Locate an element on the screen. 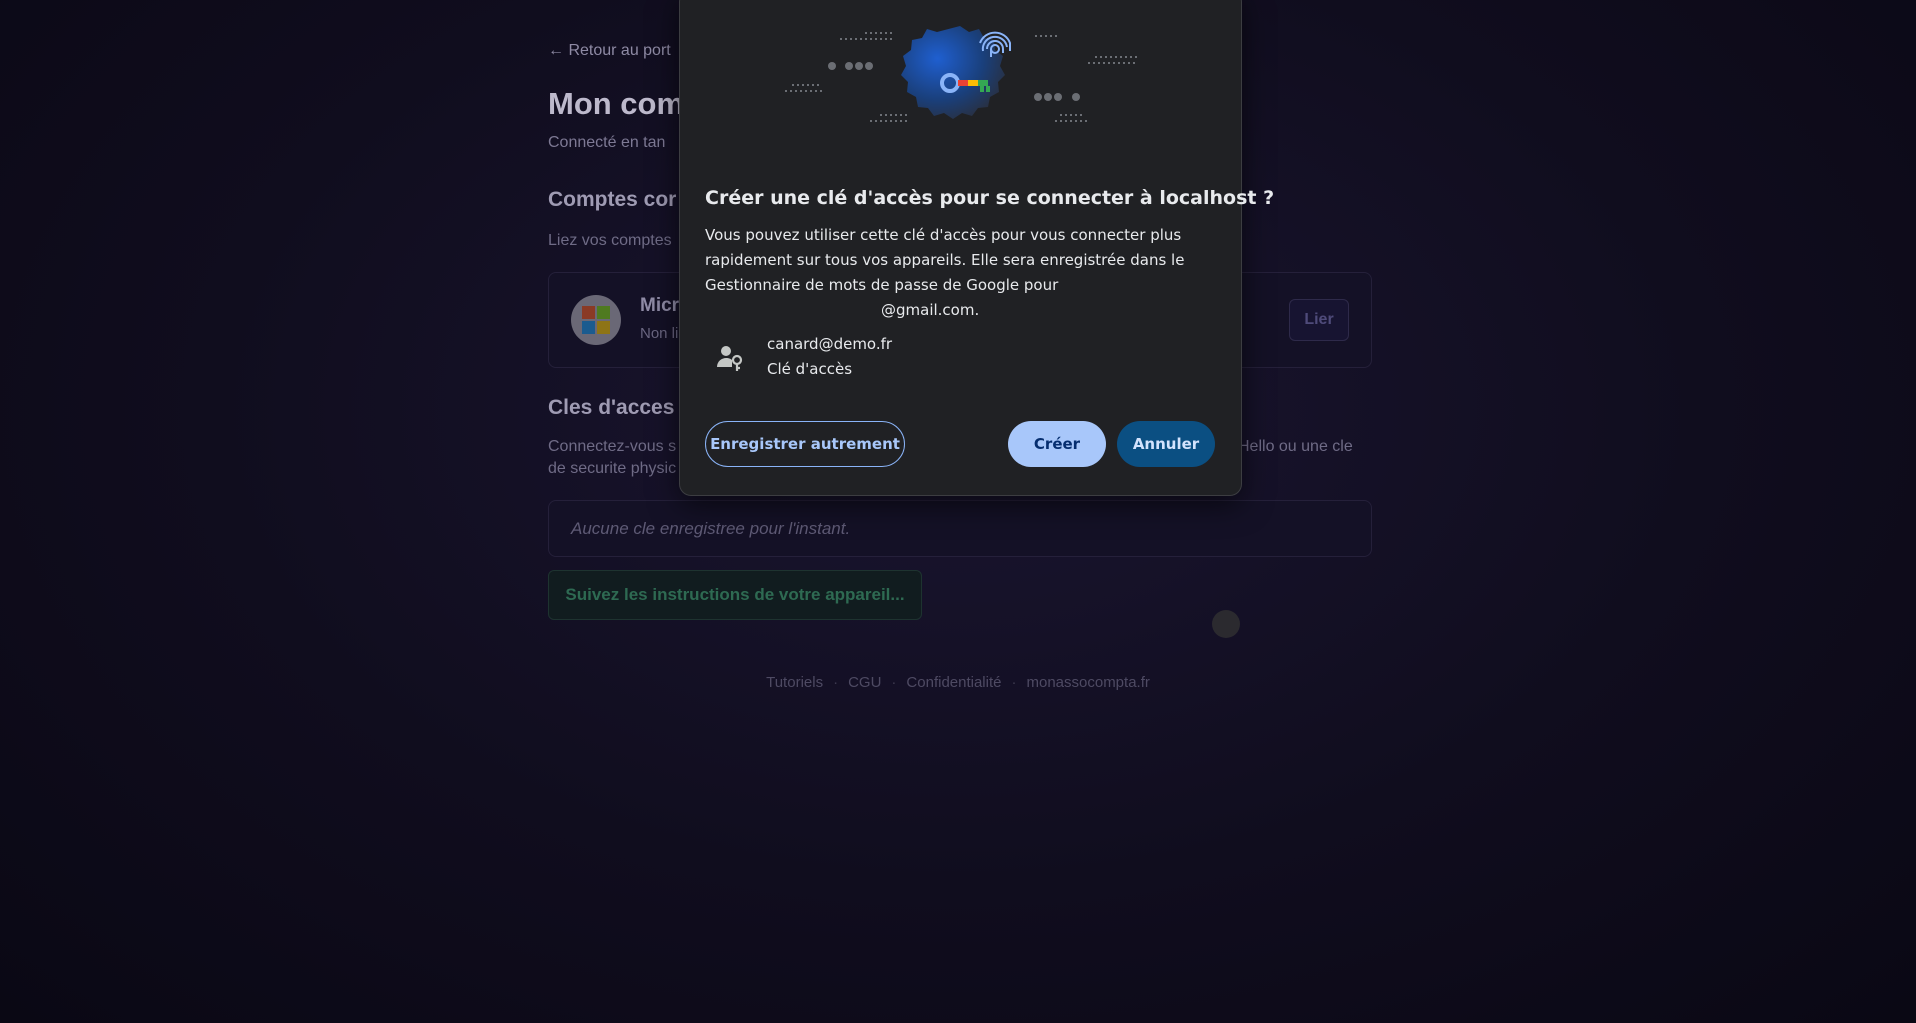 This screenshot has height=1023, width=1916. link-microsoft-button: Lier is located at coordinates (1319, 320).